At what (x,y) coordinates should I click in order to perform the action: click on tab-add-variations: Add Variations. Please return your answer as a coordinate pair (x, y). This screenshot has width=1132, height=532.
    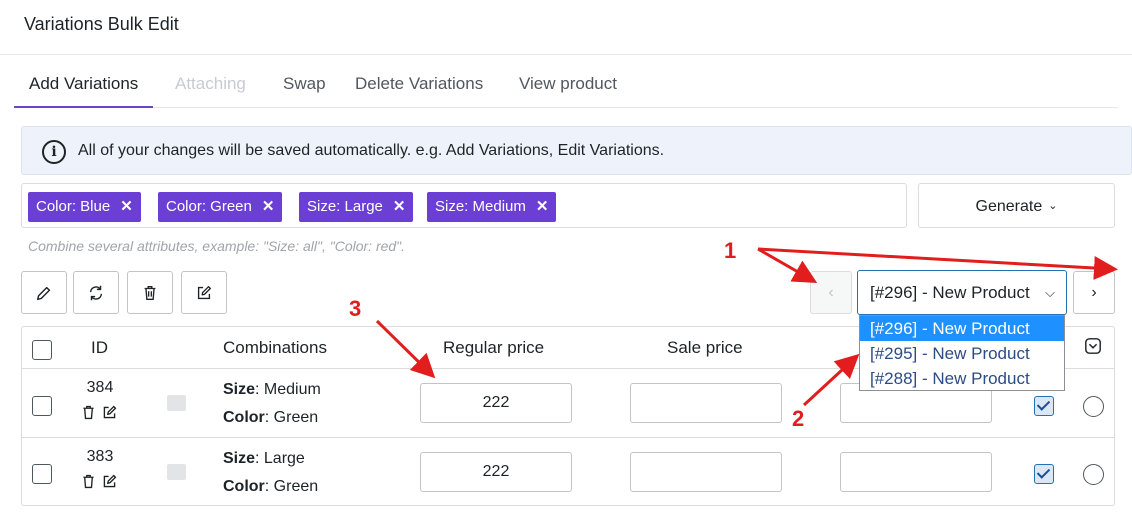
    Looking at the image, I should click on (84, 84).